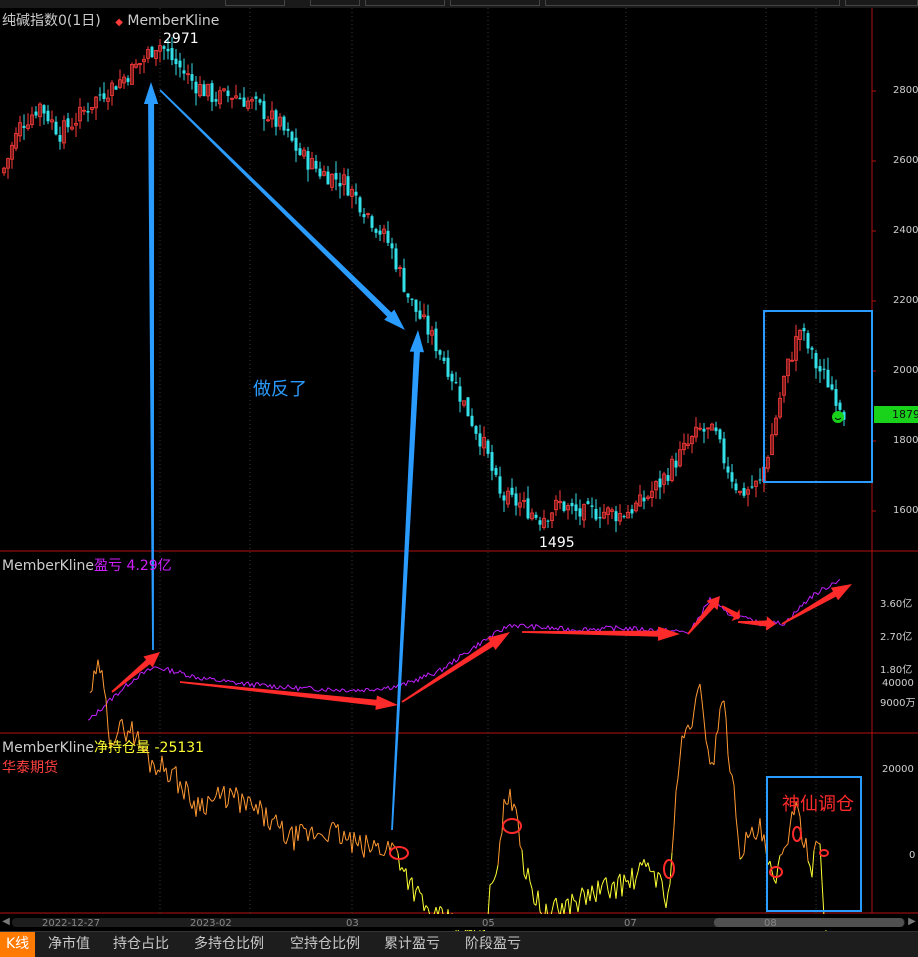  What do you see at coordinates (69, 944) in the screenshot?
I see `tab-1: 净市值` at bounding box center [69, 944].